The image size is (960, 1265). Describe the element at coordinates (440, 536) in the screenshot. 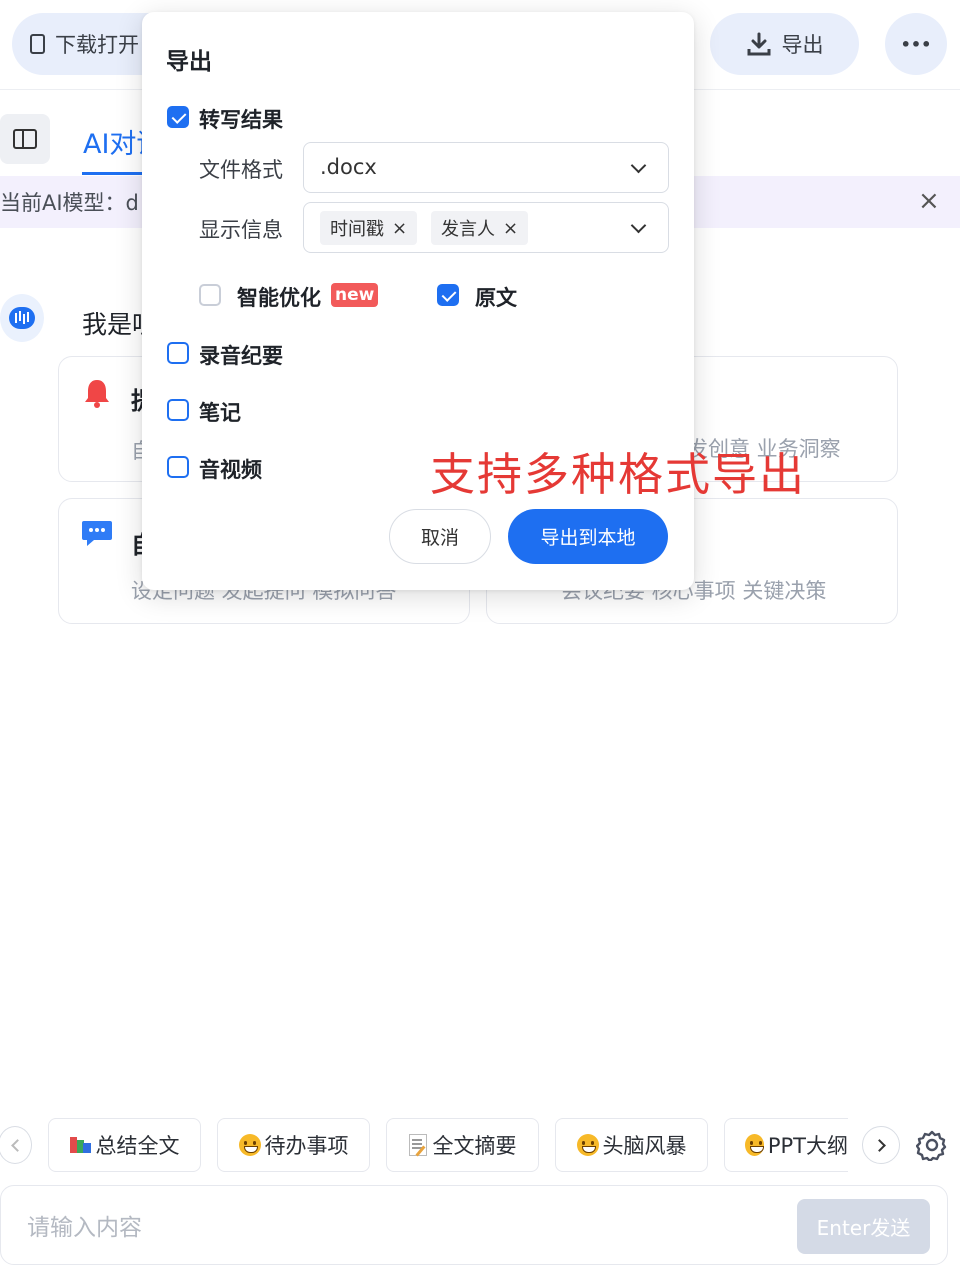

I see `cancel-button: 取消` at that location.